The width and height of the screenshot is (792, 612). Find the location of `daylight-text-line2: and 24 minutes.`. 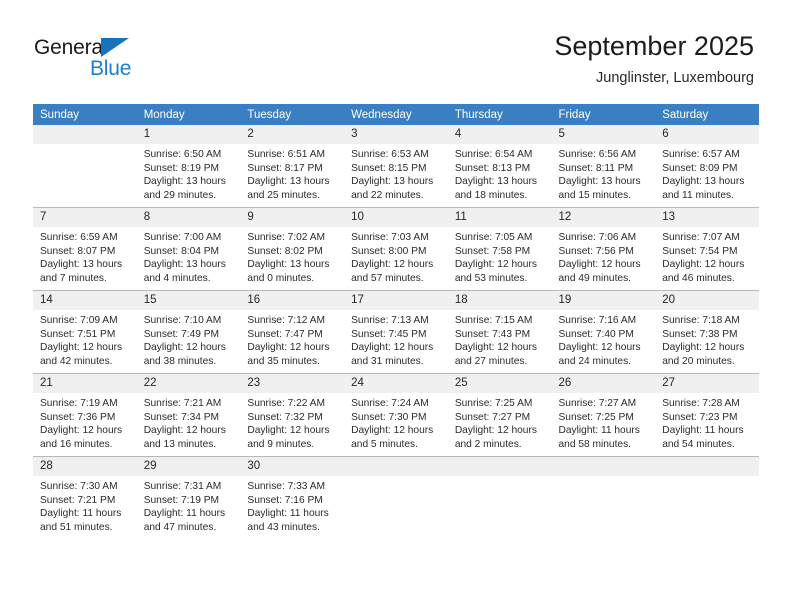

daylight-text-line2: and 24 minutes. is located at coordinates (595, 361).